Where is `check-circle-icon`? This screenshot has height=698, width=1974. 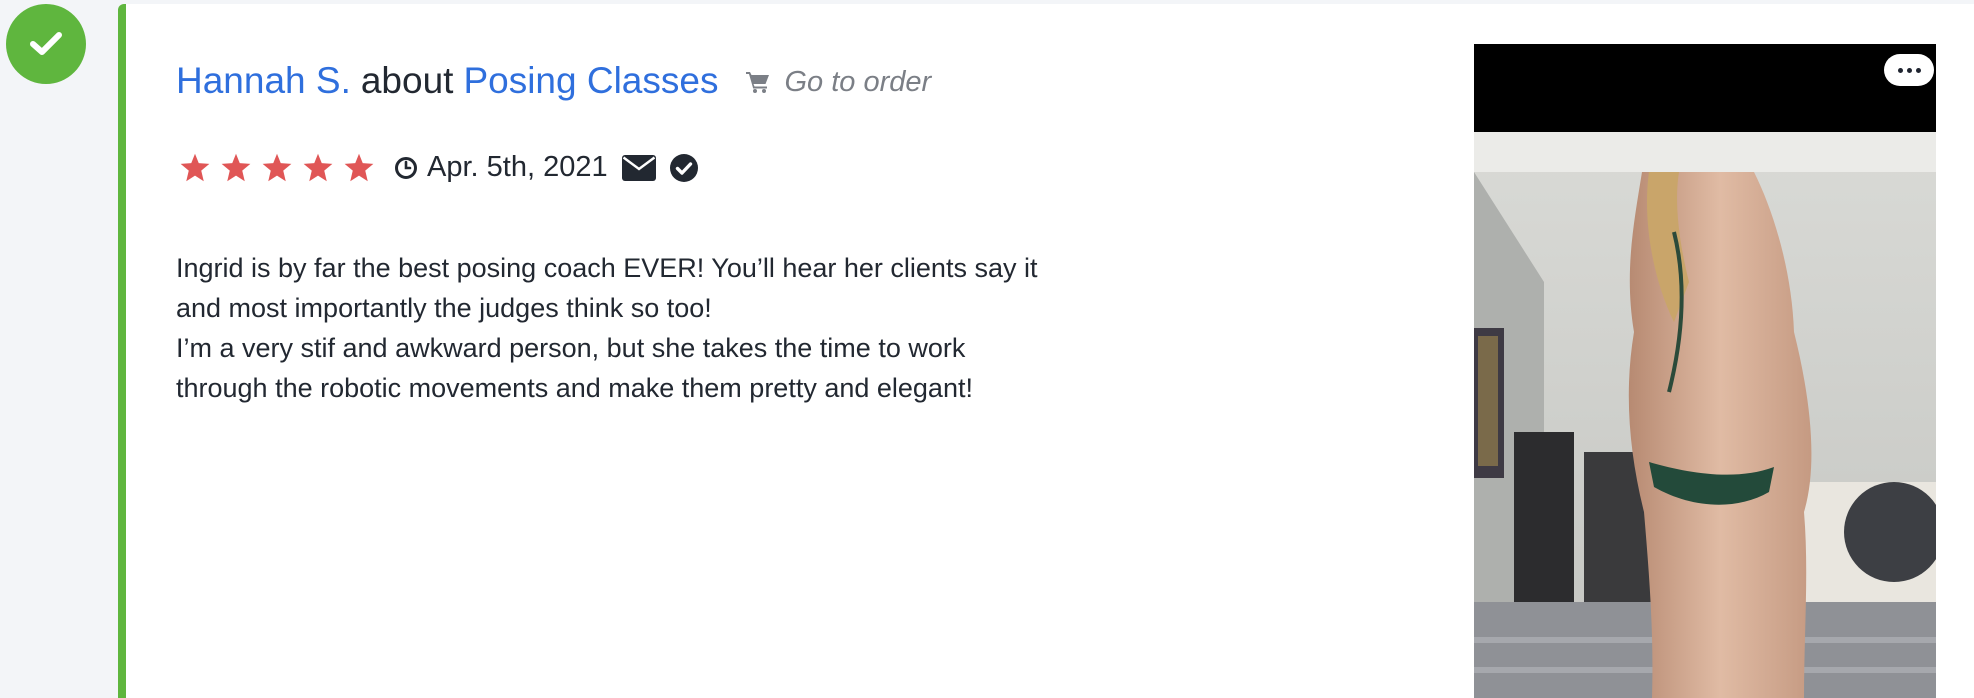 check-circle-icon is located at coordinates (683, 167).